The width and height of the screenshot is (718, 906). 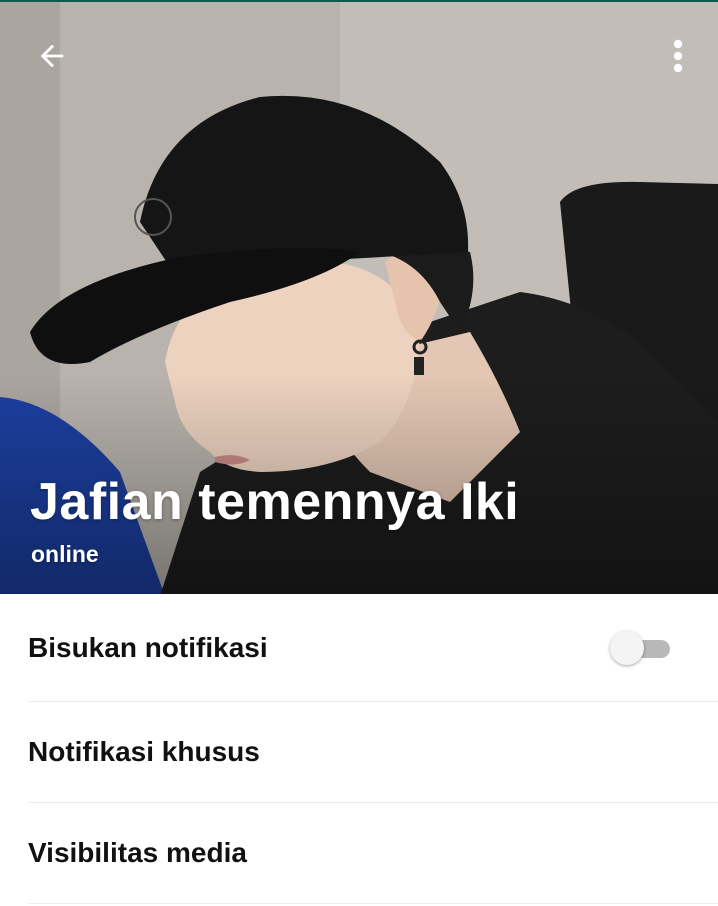 I want to click on custom-notifications-label: Notifikasi khusus, so click(x=144, y=751).